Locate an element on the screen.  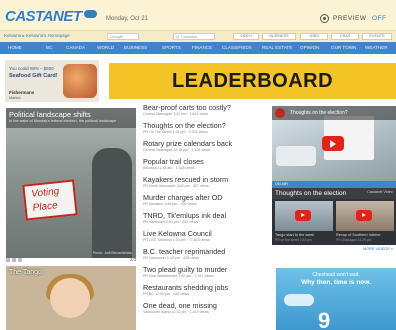
preview-off-label: OFF is located at coordinates (379, 18).